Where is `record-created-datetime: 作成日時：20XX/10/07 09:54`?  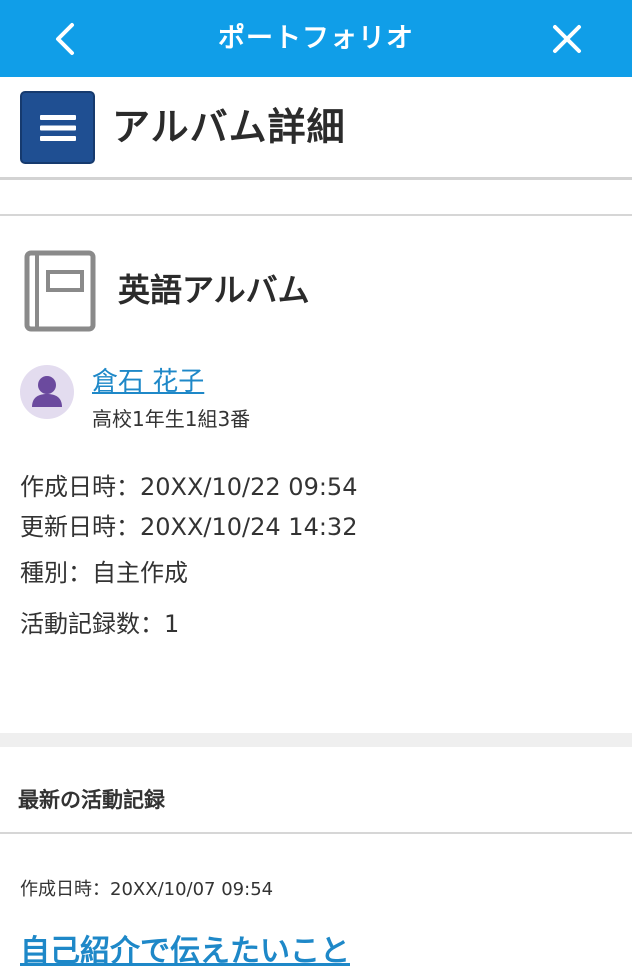
record-created-datetime: 作成日時：20XX/10/07 09:54 is located at coordinates (147, 889).